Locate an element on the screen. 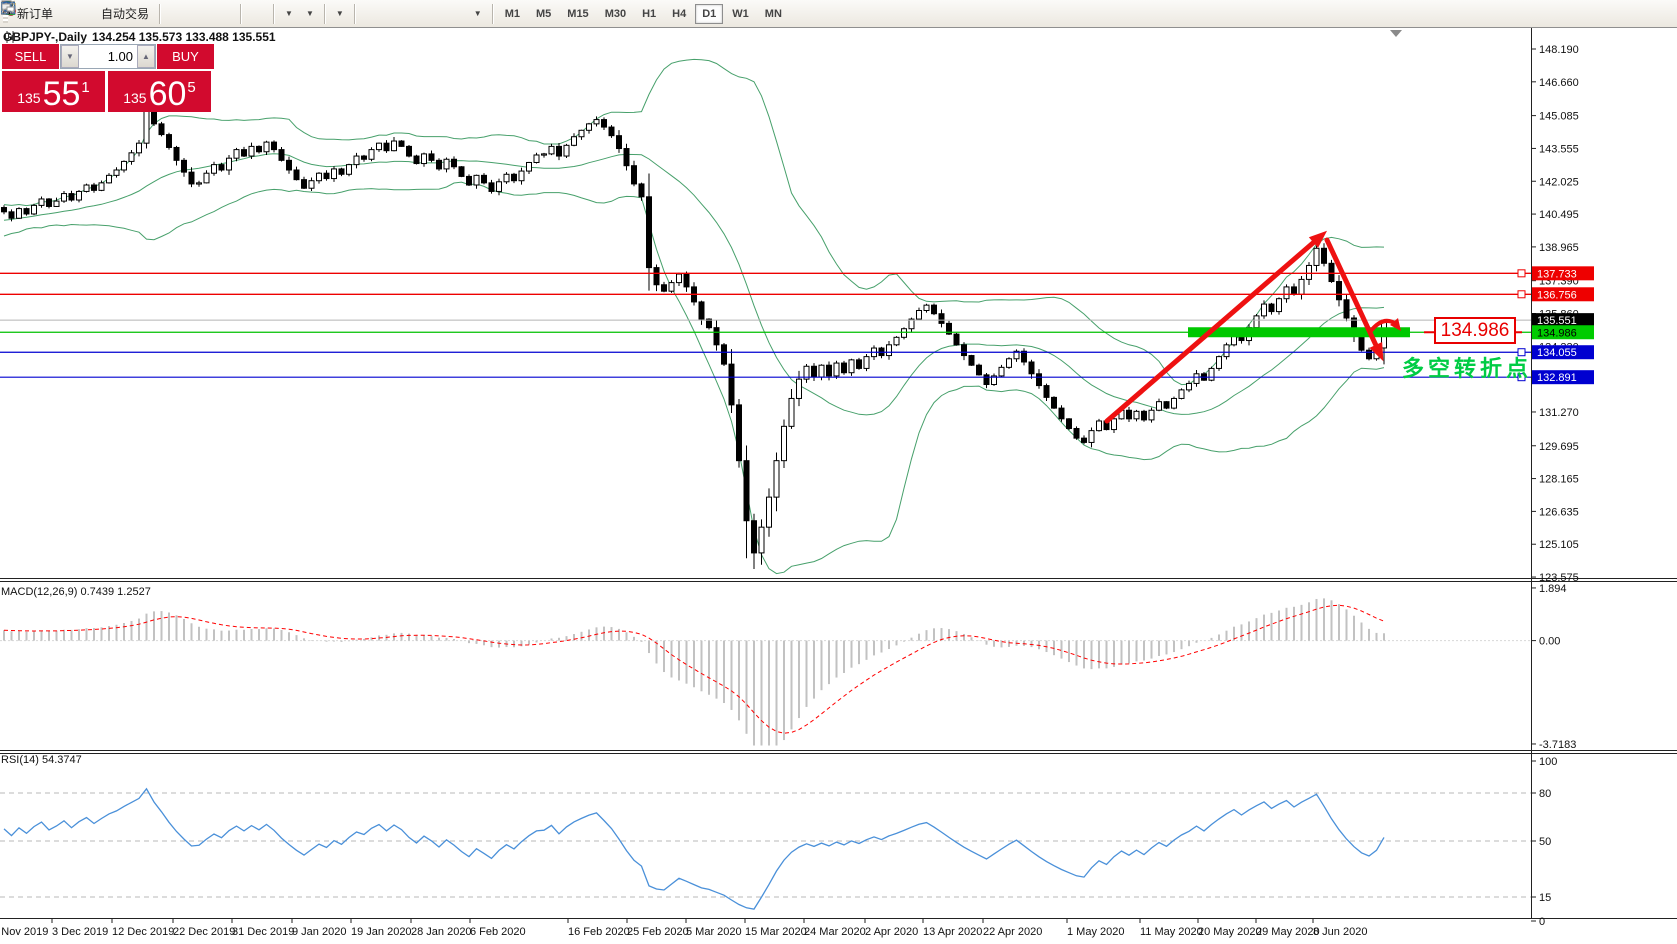 The height and width of the screenshot is (944, 1677). bid-price-point: 1 is located at coordinates (85, 87).